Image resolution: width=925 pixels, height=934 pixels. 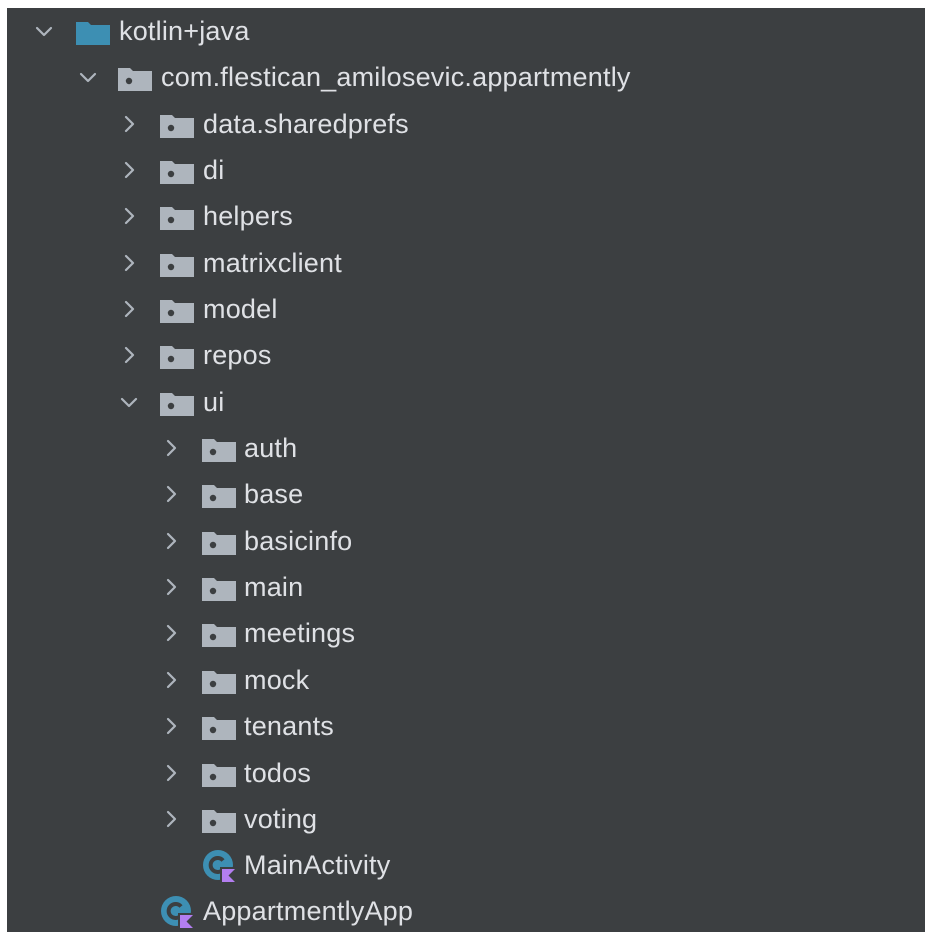 I want to click on tree-row-package: com.flestican_amilosevic.appartmently, so click(x=466, y=77).